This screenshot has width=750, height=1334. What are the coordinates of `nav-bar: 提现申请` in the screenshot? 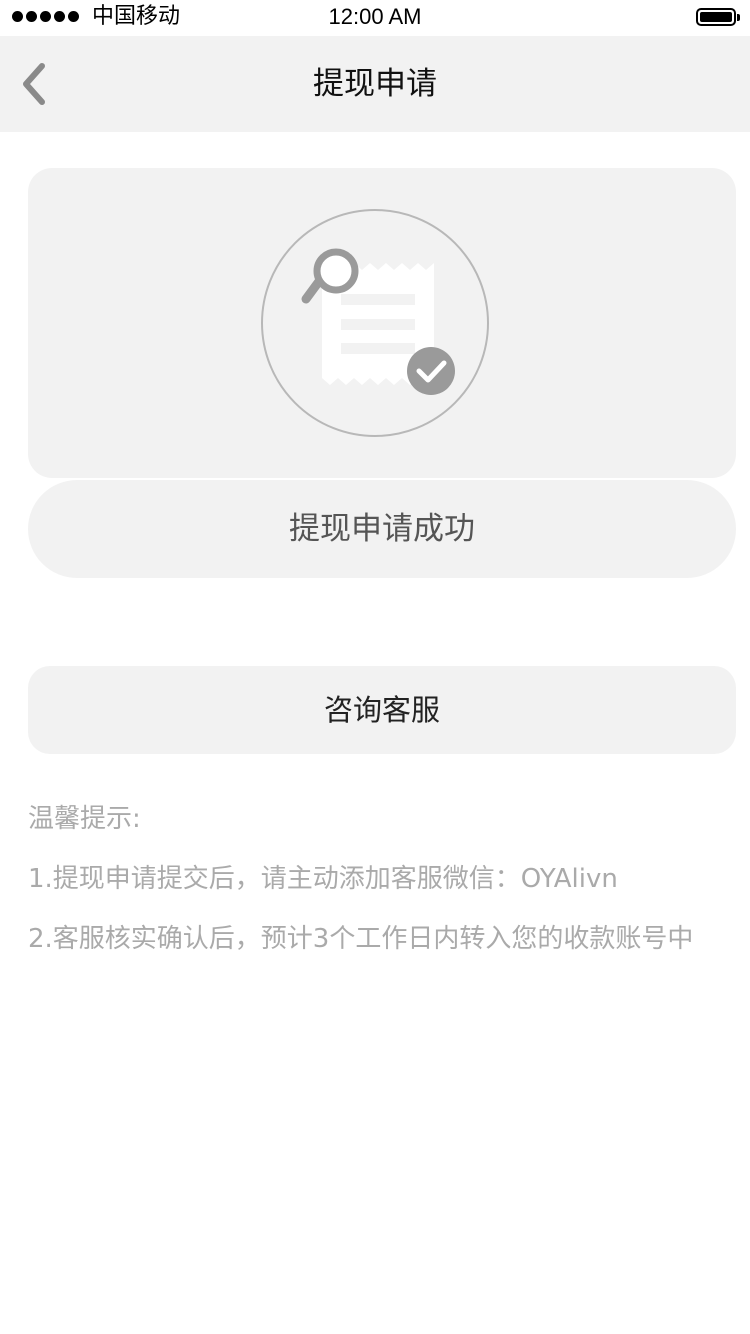 It's located at (375, 84).